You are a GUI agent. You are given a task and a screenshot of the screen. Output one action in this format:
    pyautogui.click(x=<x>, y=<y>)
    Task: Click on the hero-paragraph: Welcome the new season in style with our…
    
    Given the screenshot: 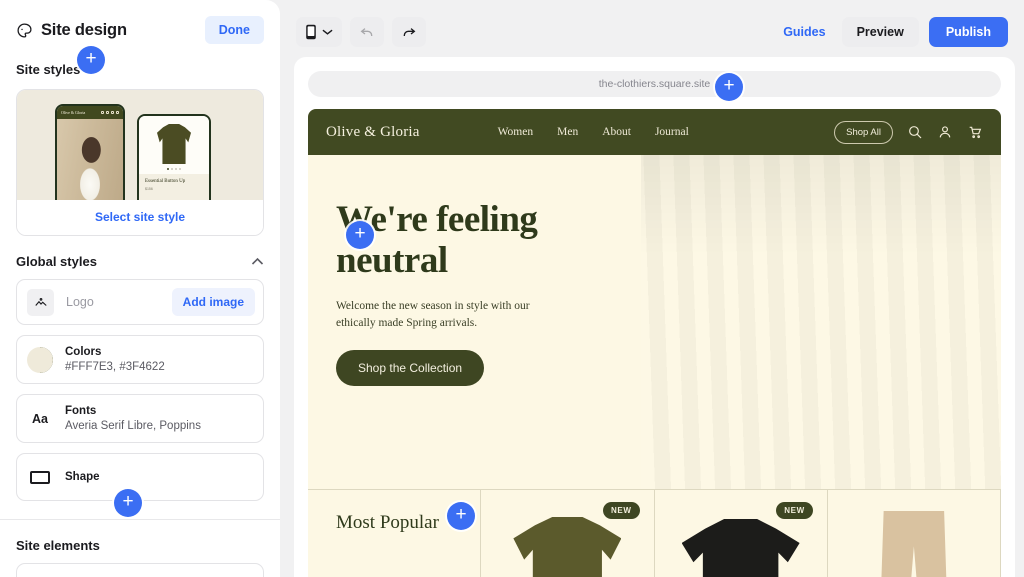 What is the action you would take?
    pyautogui.click(x=433, y=314)
    